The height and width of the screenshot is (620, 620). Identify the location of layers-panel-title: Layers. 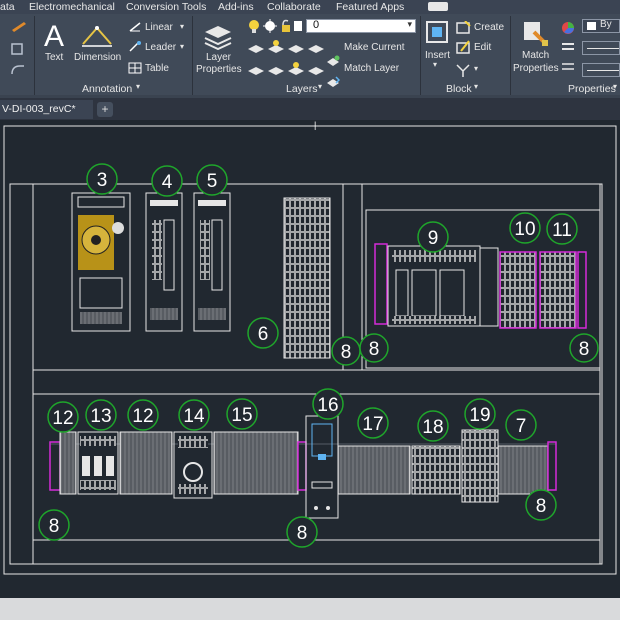
(302, 89).